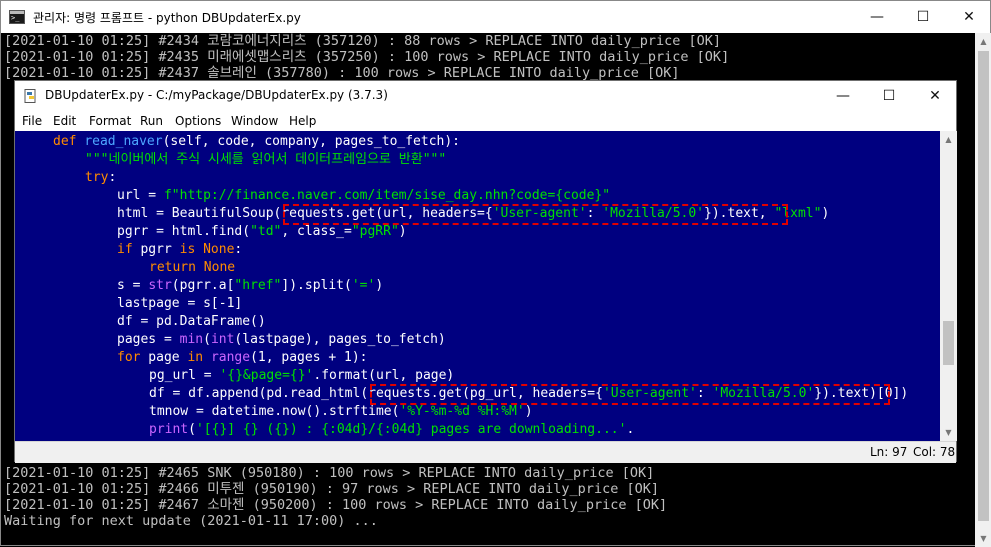 This screenshot has height=547, width=991. Describe the element at coordinates (180, 249) in the screenshot. I see `code-line: if pgrr is None:` at that location.